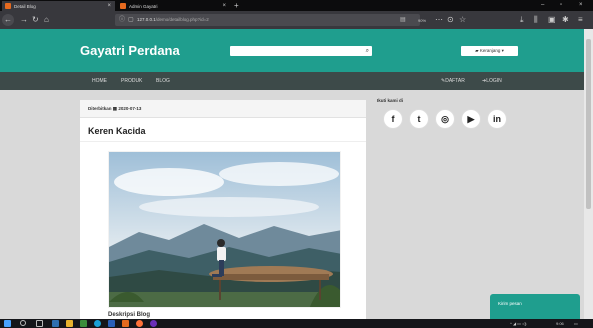  Describe the element at coordinates (100, 108) in the screenshot. I see `published-label: Diterbitkan` at that location.